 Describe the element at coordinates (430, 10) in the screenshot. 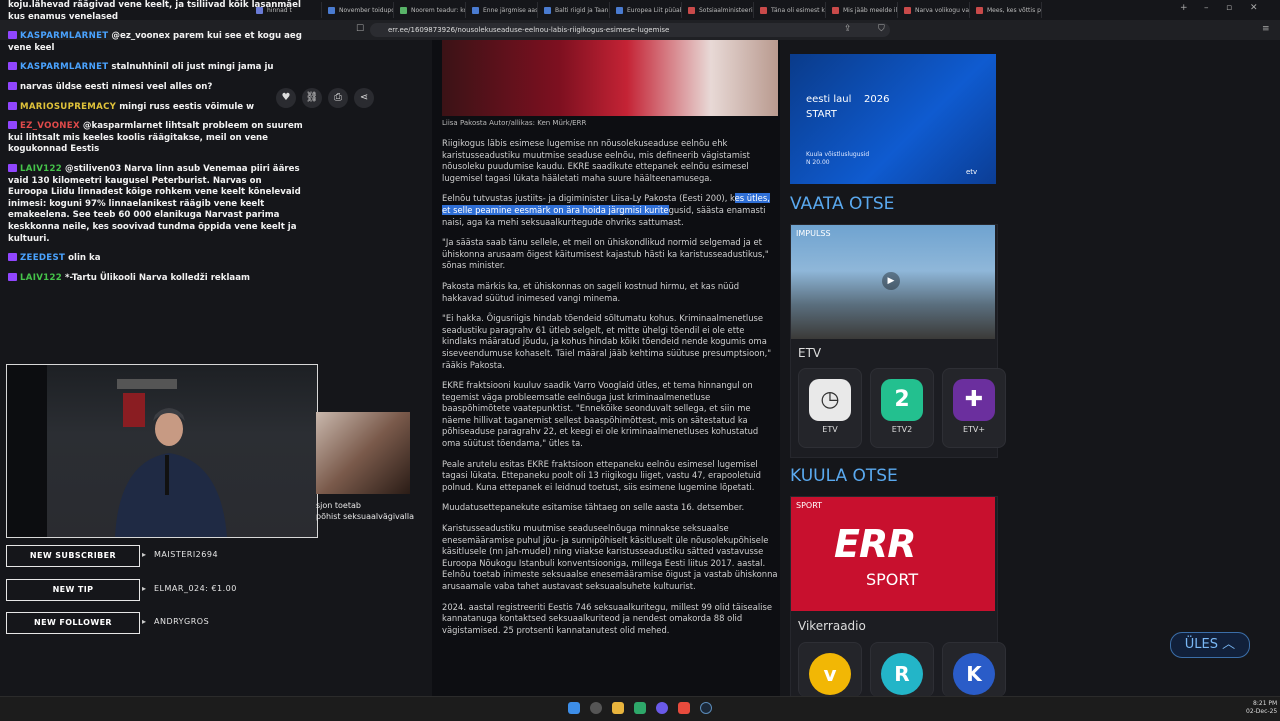

I see `browser-tab: Noorem teadur: kooli` at that location.